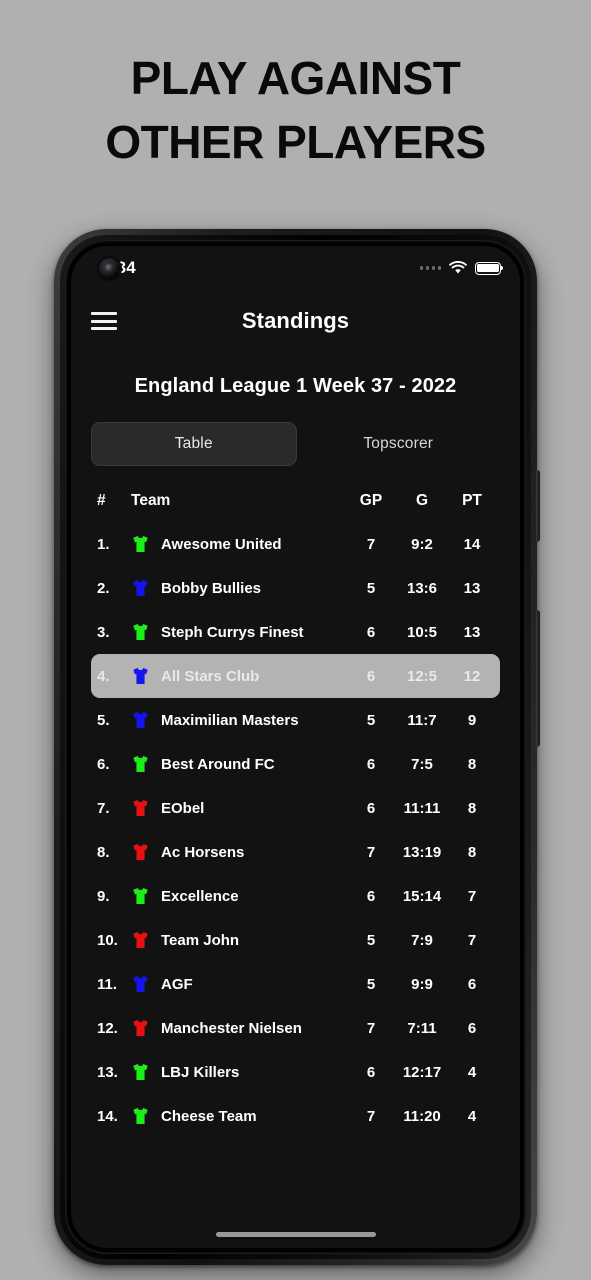 The height and width of the screenshot is (1280, 591). What do you see at coordinates (472, 544) in the screenshot?
I see `row-points: 14` at bounding box center [472, 544].